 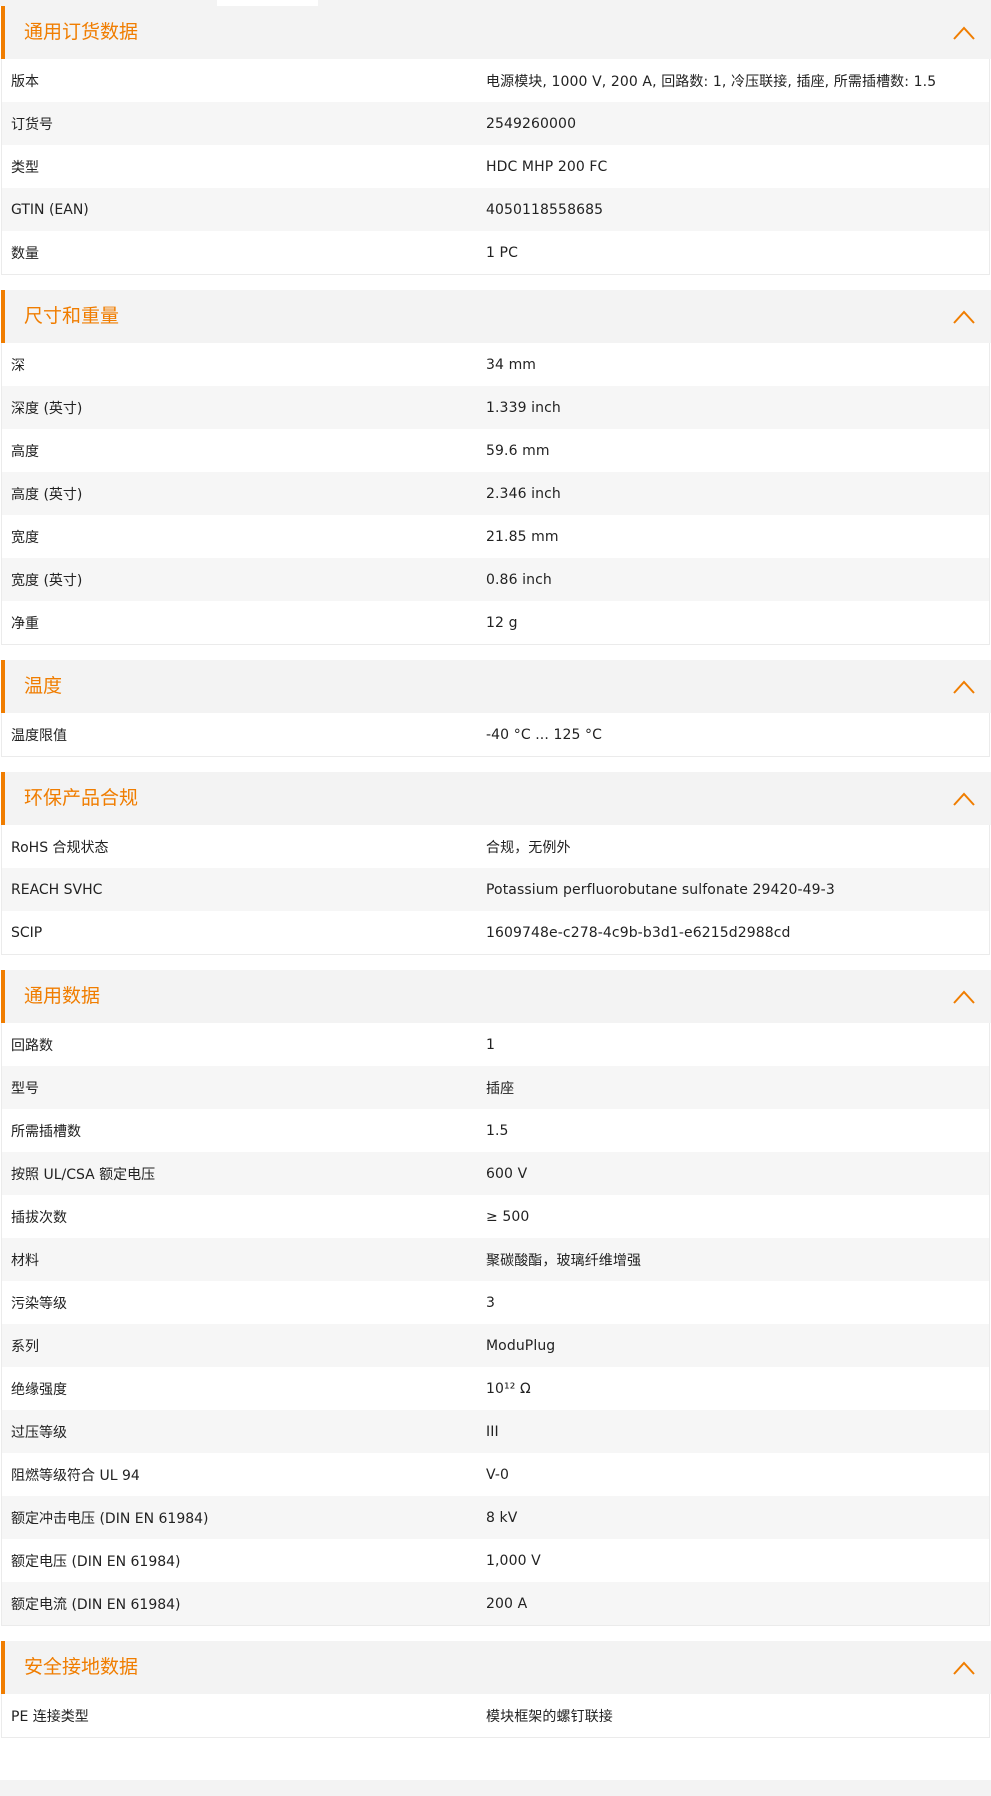 What do you see at coordinates (521, 1345) in the screenshot?
I see `row-value: ModuPlug` at bounding box center [521, 1345].